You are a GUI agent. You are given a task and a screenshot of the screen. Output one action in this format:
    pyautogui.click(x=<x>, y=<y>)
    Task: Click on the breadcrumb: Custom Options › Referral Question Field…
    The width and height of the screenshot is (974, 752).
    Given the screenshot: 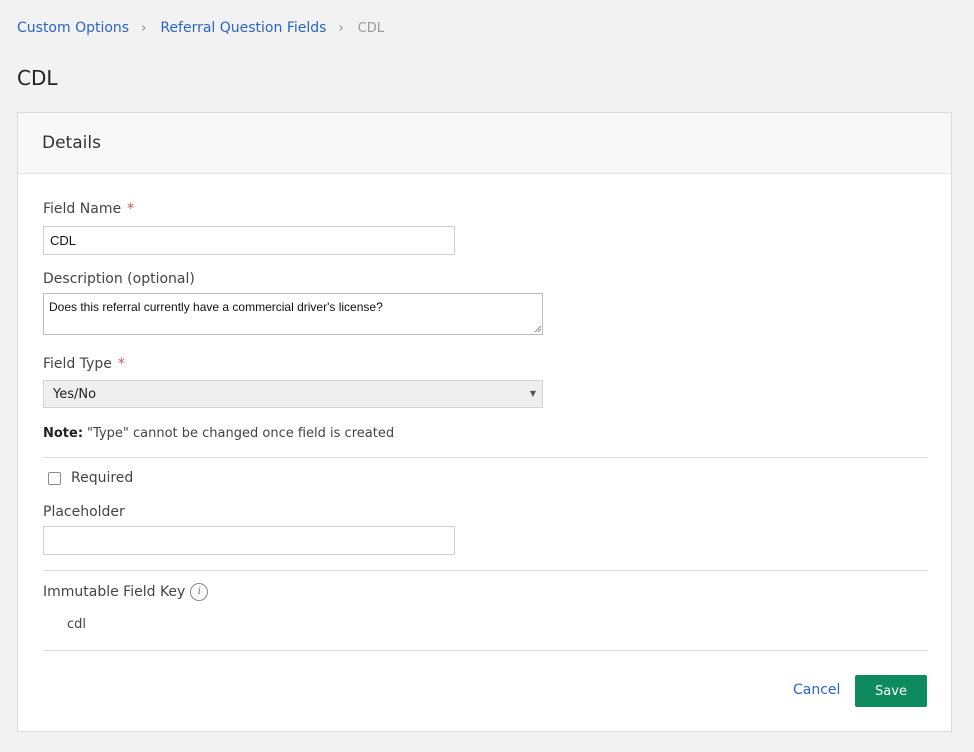 What is the action you would take?
    pyautogui.click(x=200, y=28)
    